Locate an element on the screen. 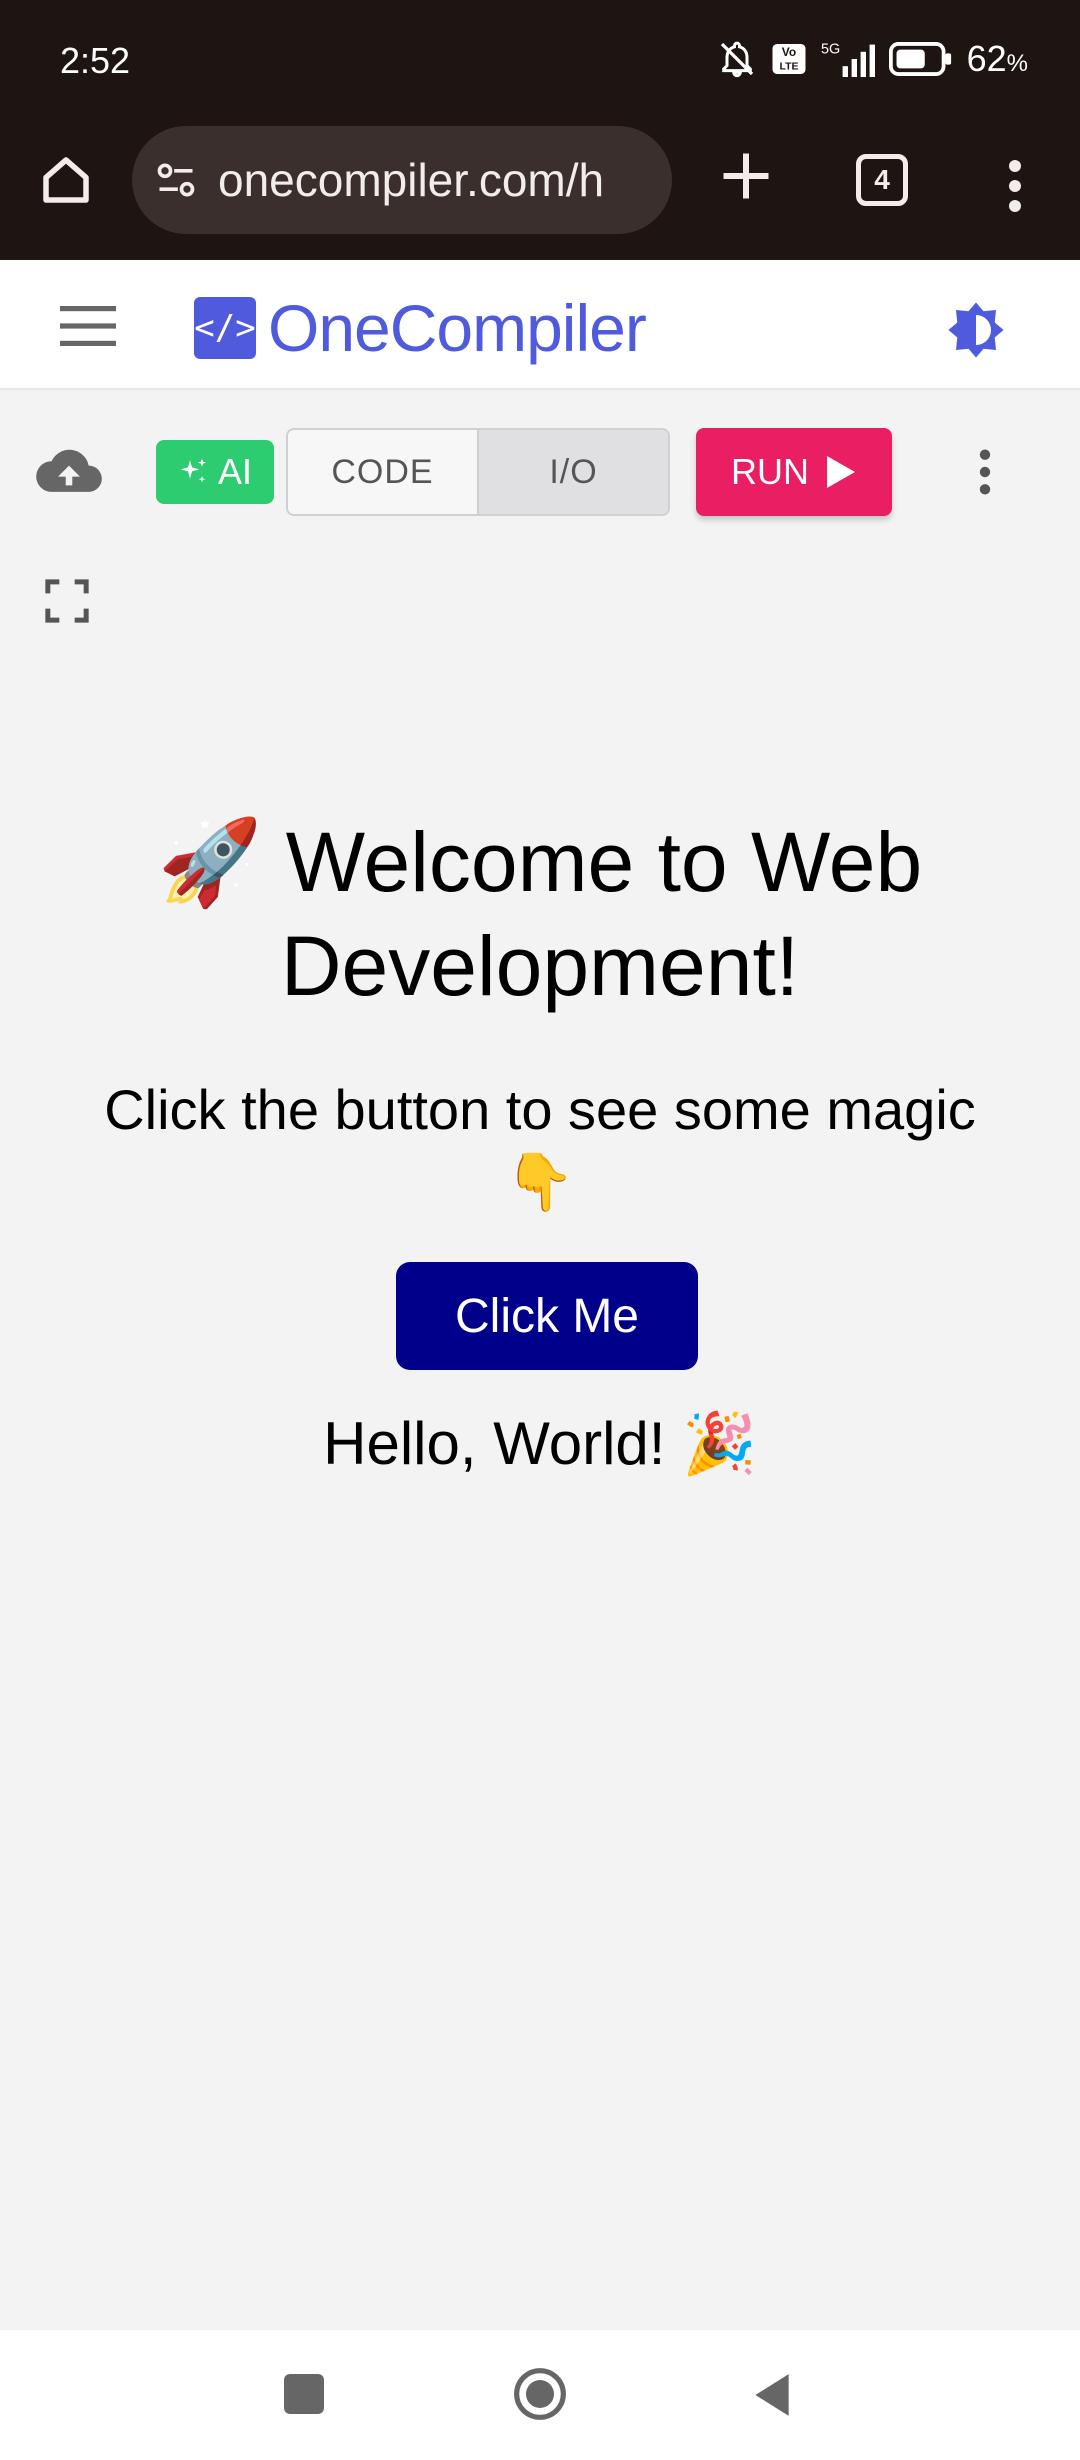 The width and height of the screenshot is (1080, 2460). brightness-icon is located at coordinates (976, 330).